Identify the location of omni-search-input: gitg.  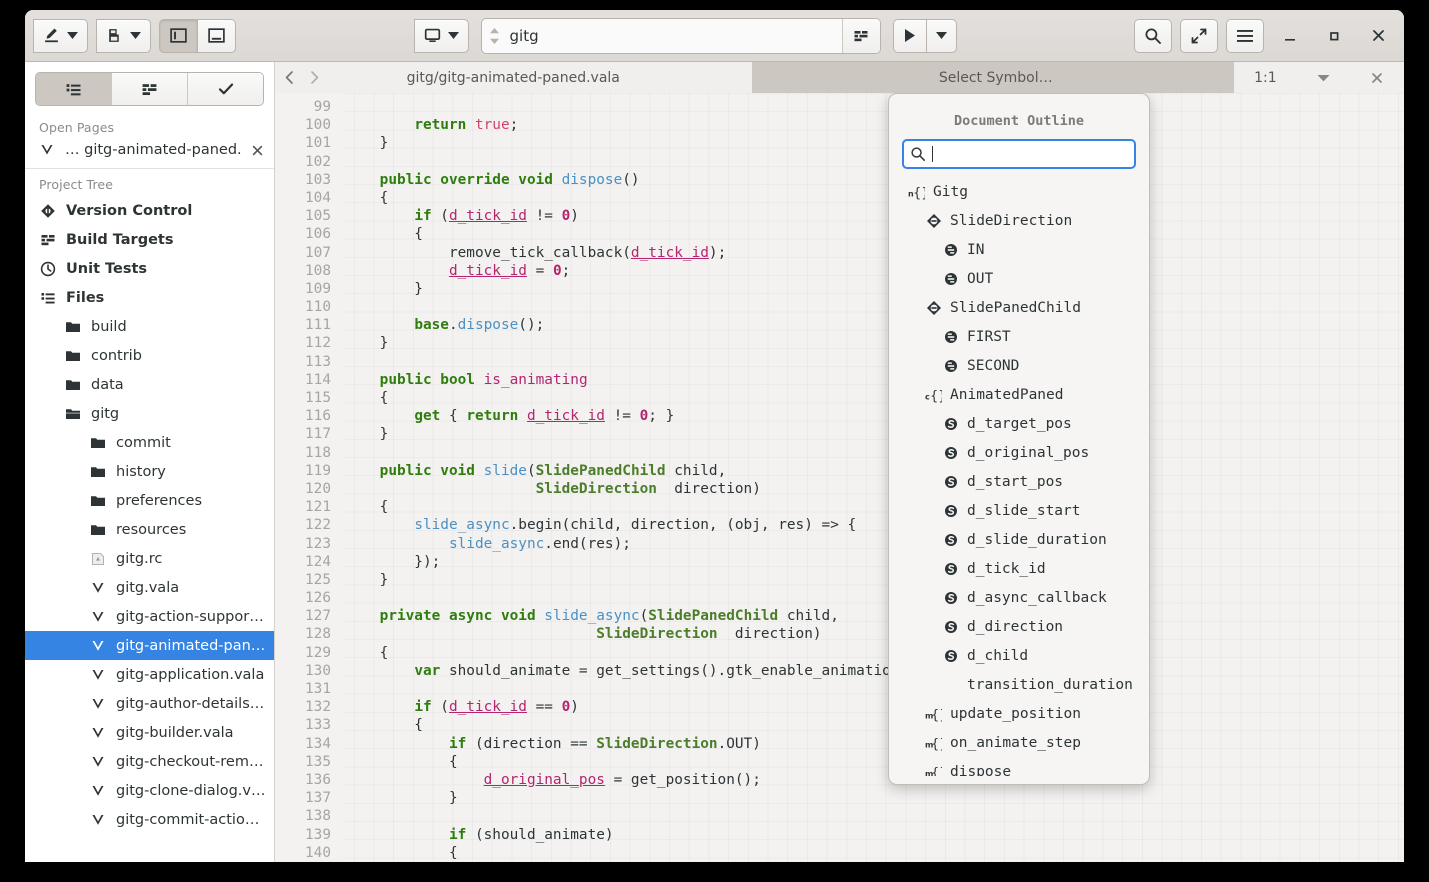
(675, 36).